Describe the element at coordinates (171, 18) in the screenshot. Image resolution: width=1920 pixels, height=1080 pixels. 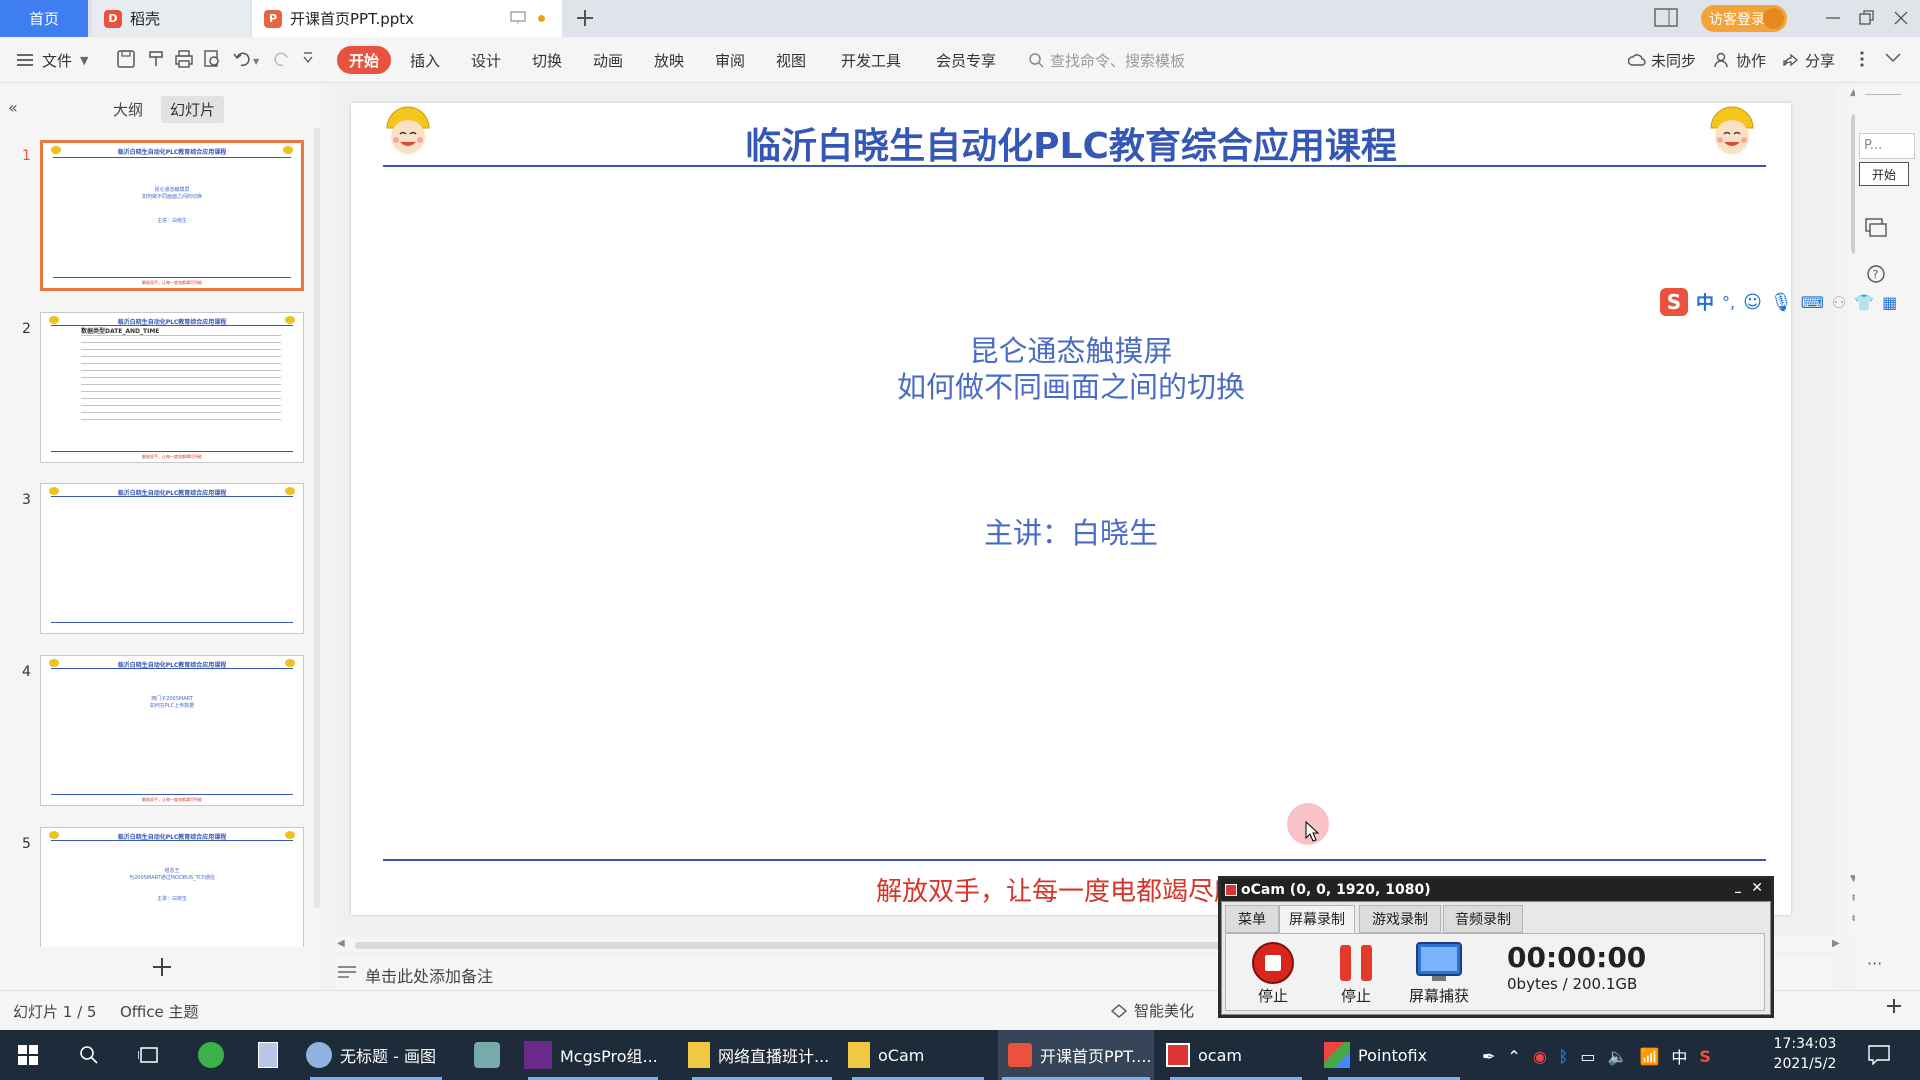
I see `tab-daoke: D 稻壳` at that location.